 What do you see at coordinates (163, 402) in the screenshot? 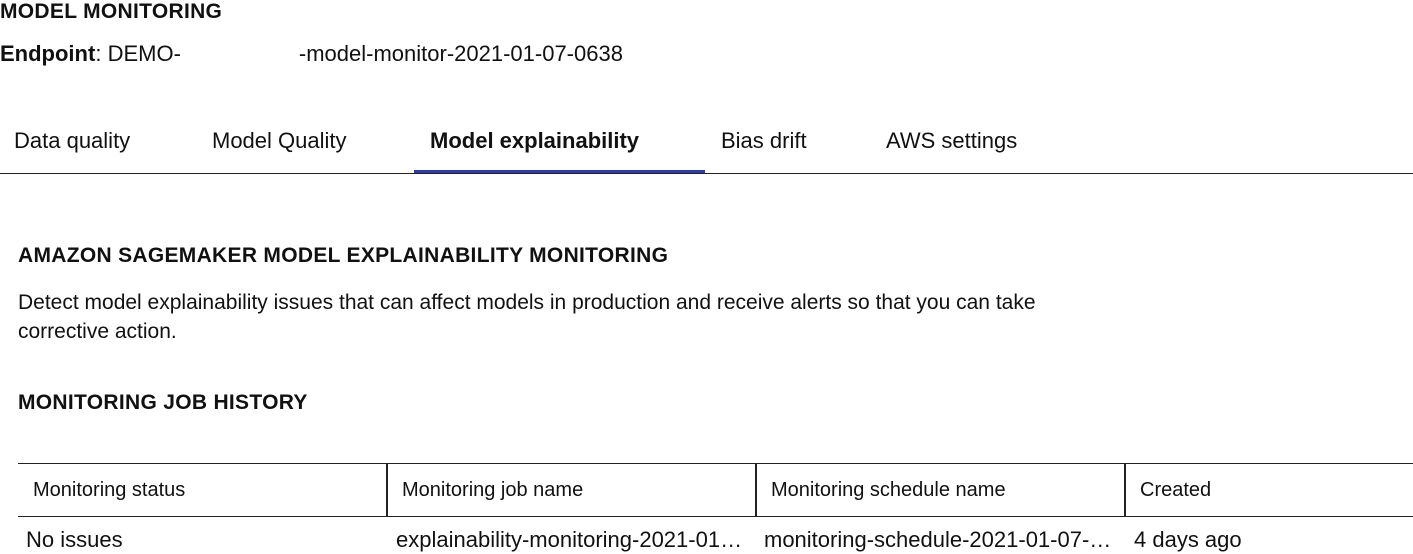
I see `job-history-title: MONITORING JOB HISTORY` at bounding box center [163, 402].